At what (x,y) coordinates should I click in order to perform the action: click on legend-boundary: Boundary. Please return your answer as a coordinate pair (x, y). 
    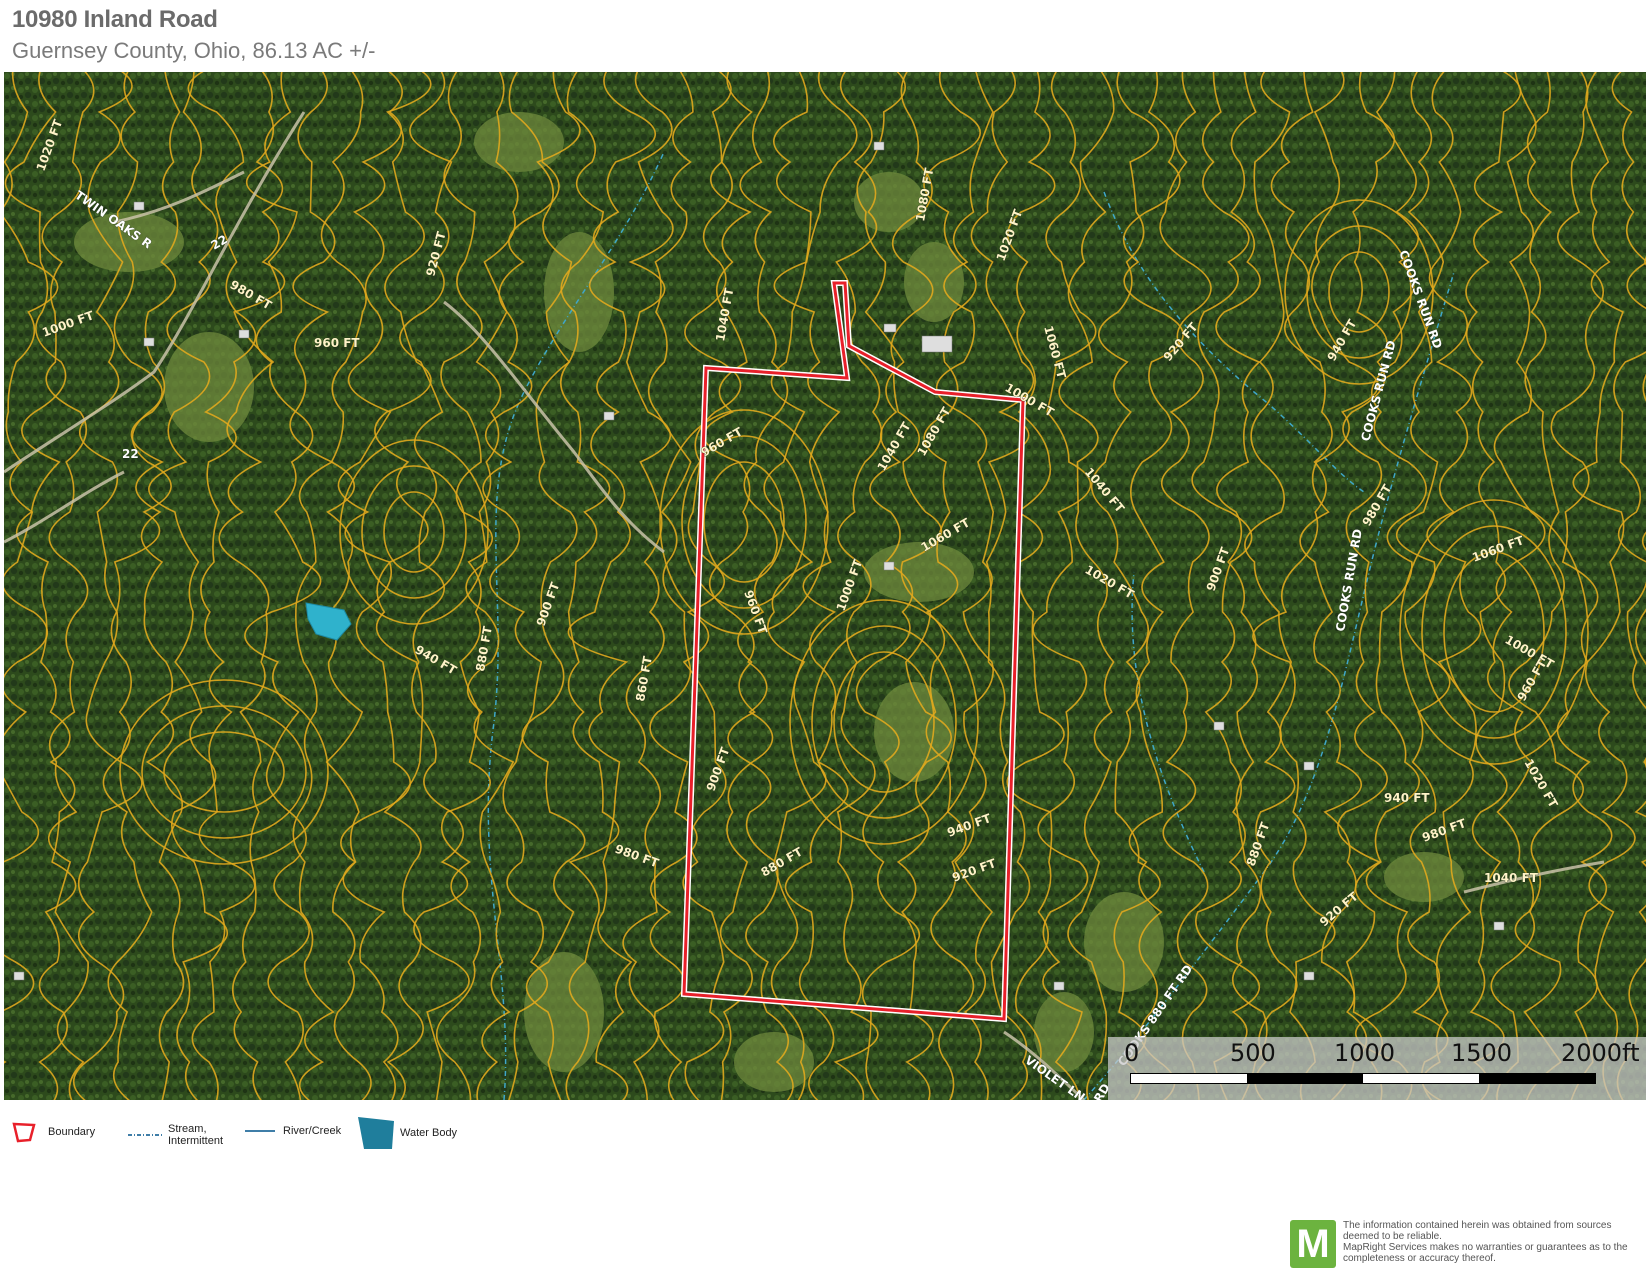
    Looking at the image, I should click on (53, 1132).